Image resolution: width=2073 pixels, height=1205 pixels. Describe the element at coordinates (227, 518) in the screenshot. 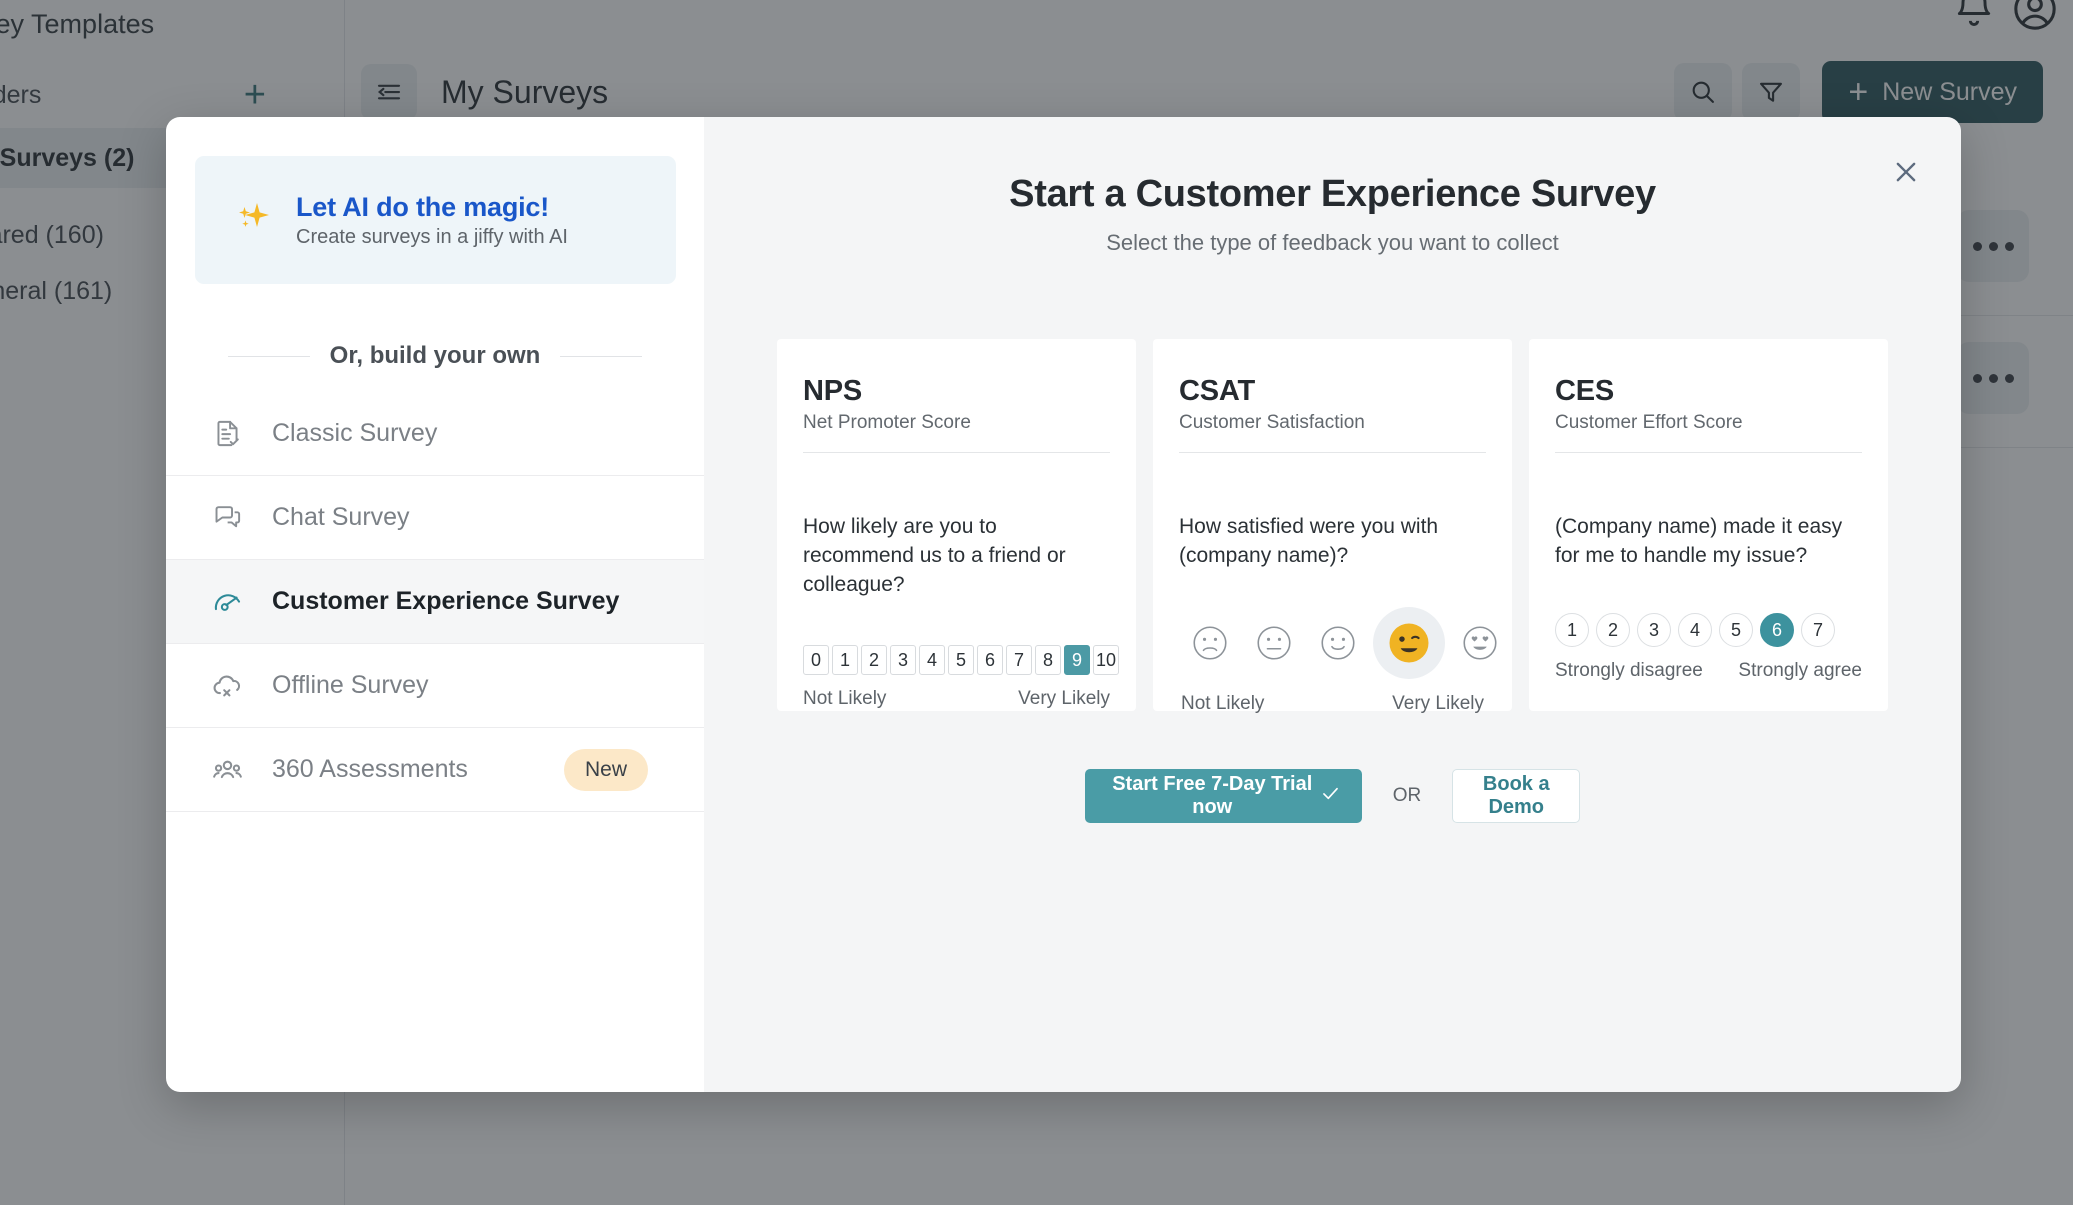

I see `chat-bubble-icon` at that location.